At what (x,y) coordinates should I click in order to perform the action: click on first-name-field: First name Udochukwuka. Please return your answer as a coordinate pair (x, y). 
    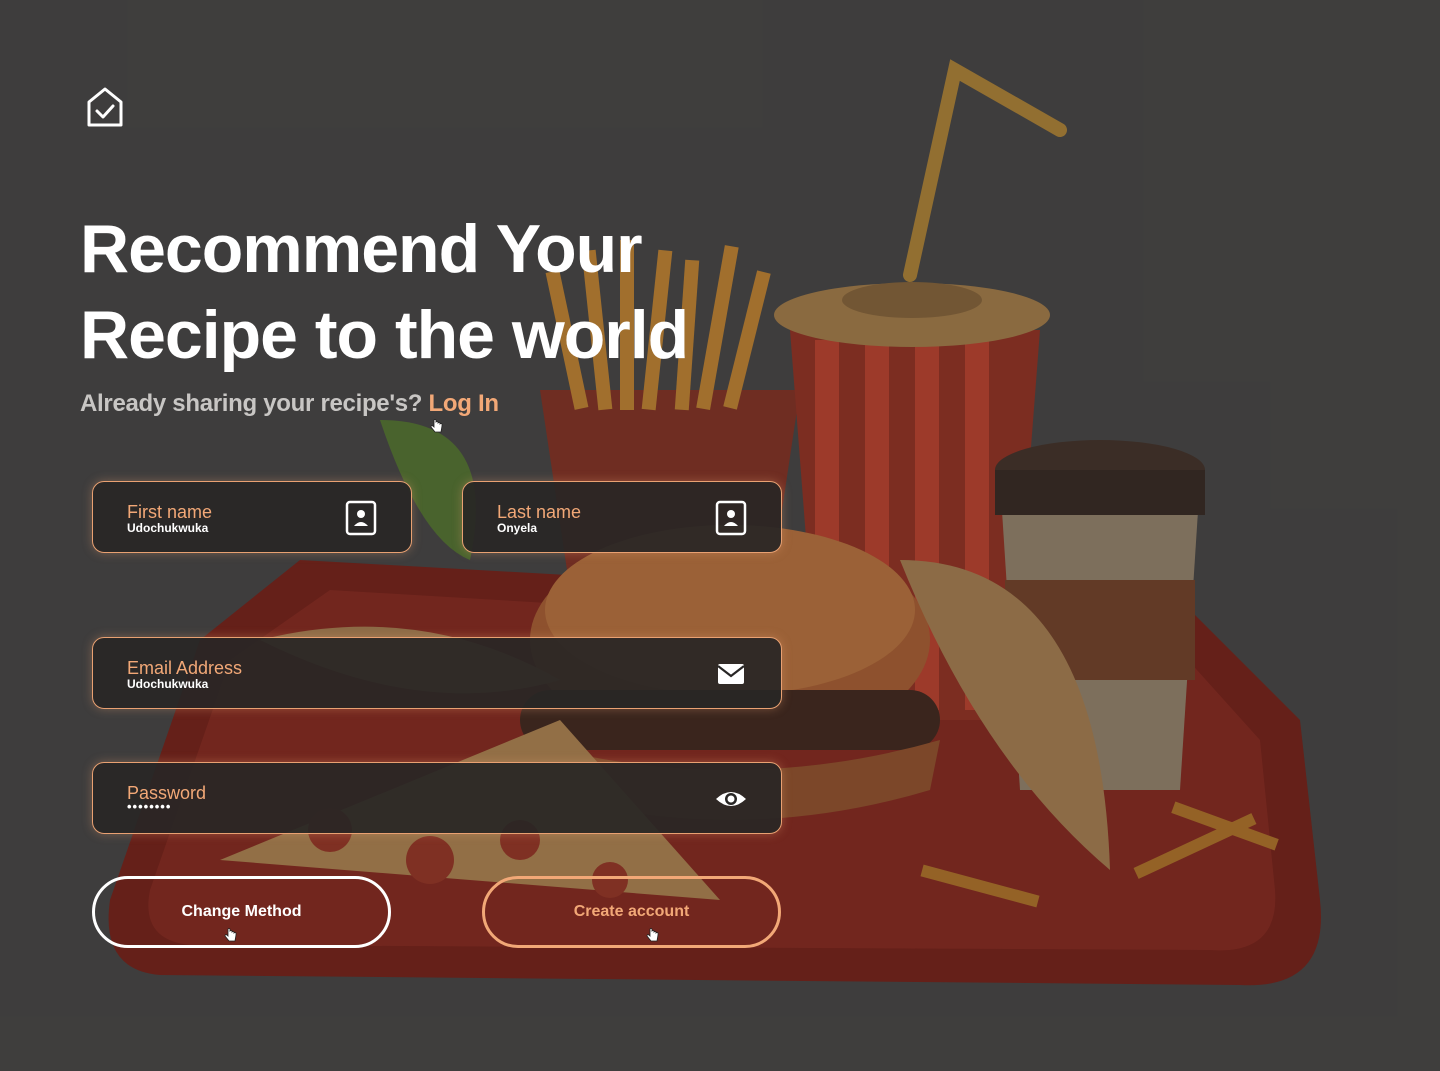
    Looking at the image, I should click on (252, 517).